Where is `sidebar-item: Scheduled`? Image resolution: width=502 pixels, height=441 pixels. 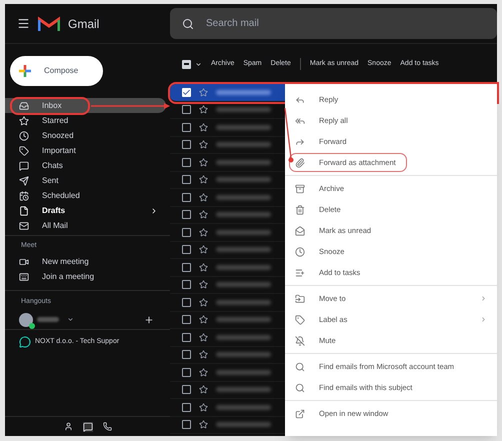 sidebar-item: Scheduled is located at coordinates (85, 195).